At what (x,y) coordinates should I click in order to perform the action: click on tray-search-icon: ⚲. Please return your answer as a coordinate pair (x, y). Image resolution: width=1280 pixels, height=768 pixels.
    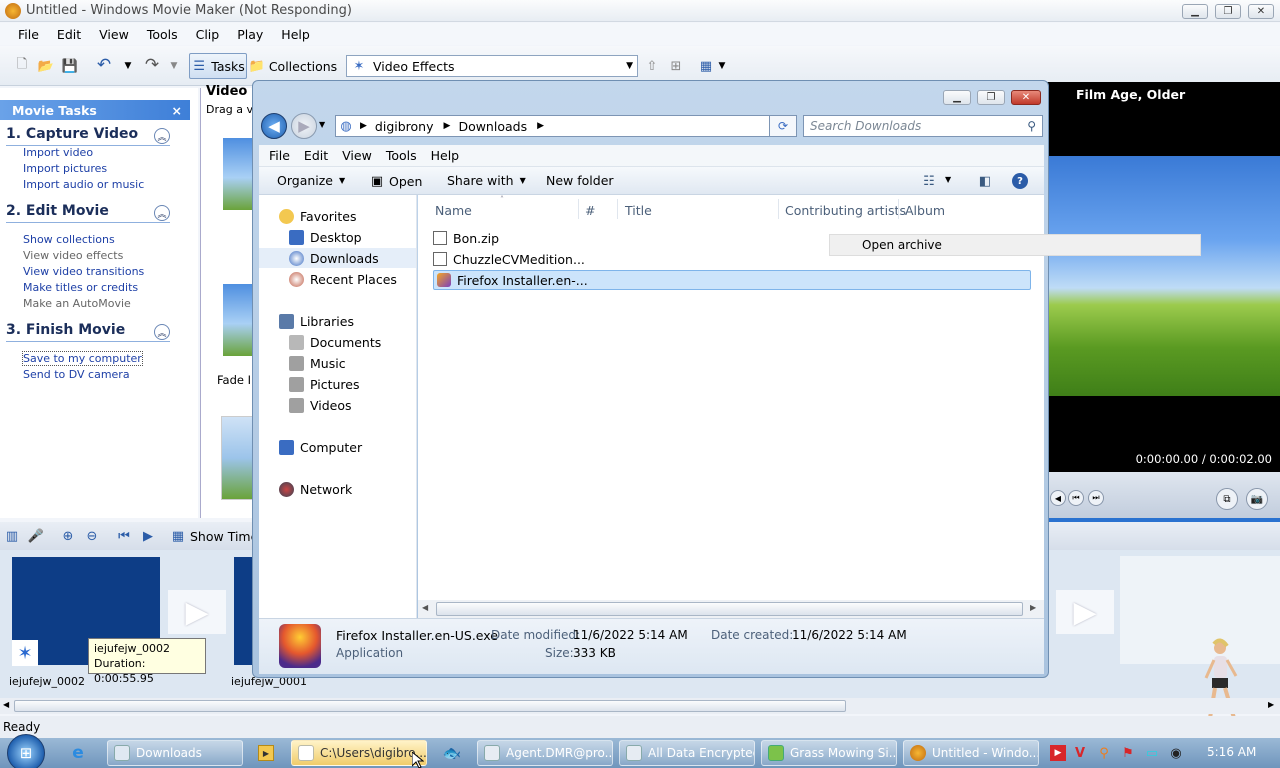
    Looking at the image, I should click on (1104, 753).